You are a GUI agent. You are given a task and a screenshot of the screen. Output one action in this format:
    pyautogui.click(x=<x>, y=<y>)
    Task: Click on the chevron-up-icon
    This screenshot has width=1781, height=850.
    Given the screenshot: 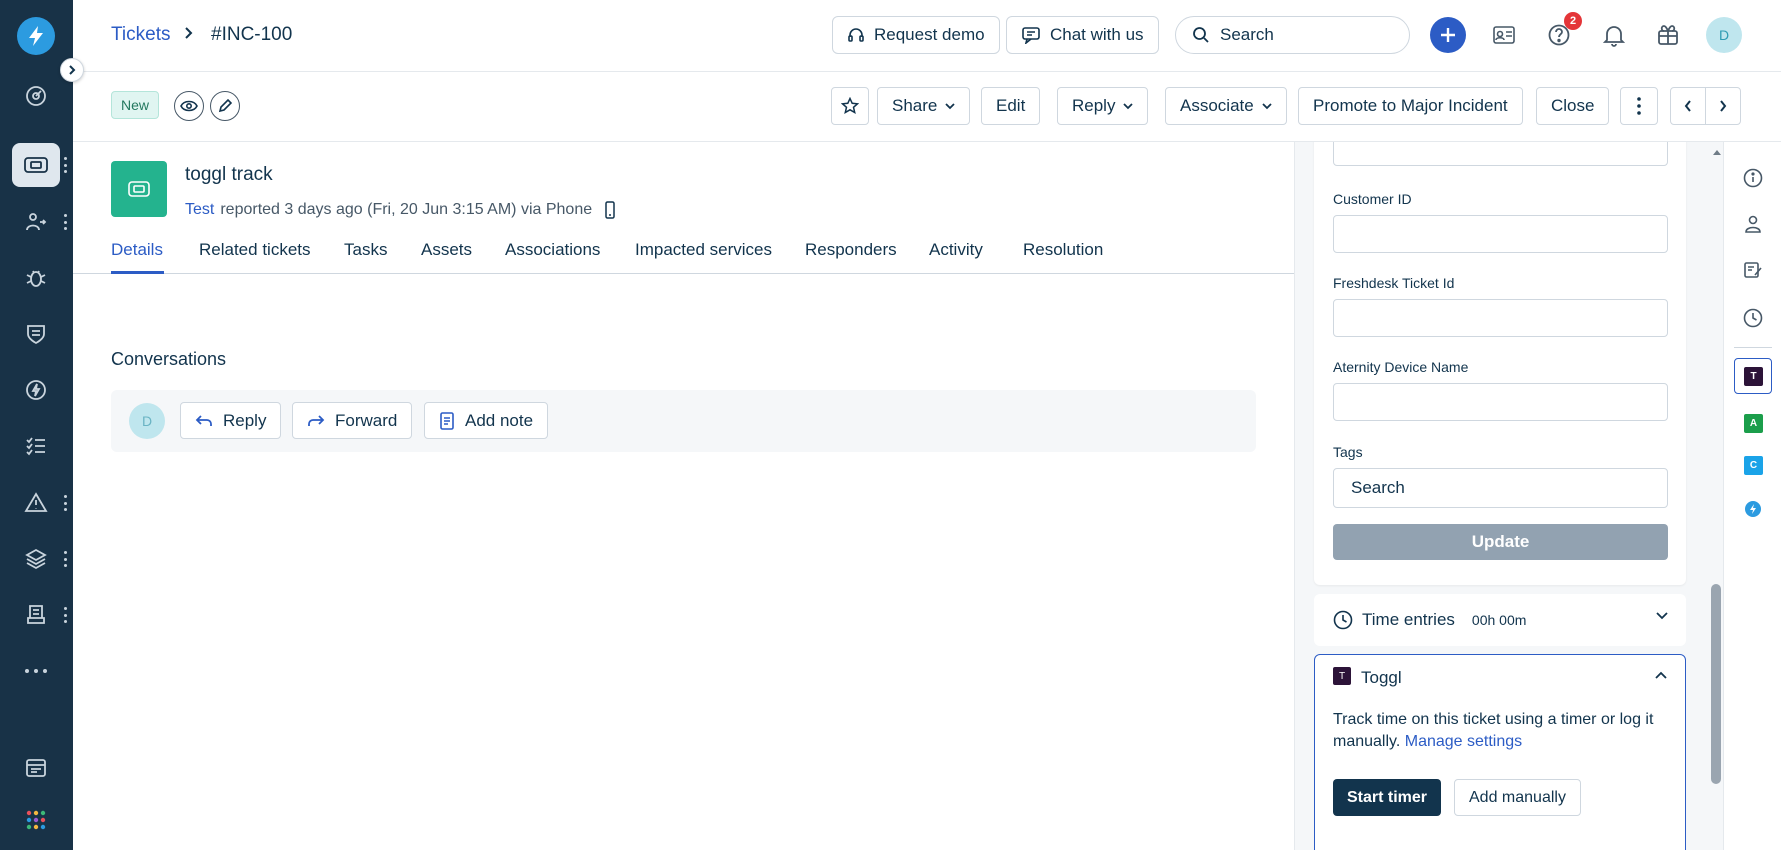 What is the action you would take?
    pyautogui.click(x=1661, y=675)
    